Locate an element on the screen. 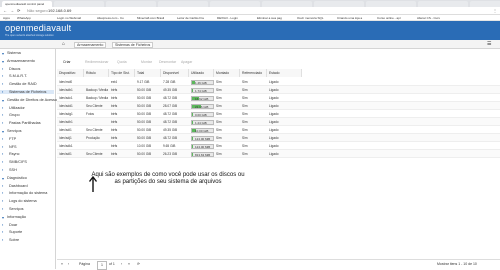 This screenshot has width=500, height=270. next-page-icon: › is located at coordinates (121, 264).